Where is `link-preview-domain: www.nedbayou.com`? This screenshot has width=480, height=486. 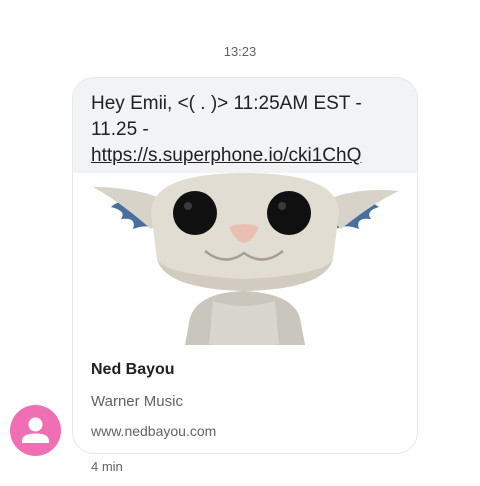 link-preview-domain: www.nedbayou.com is located at coordinates (154, 431).